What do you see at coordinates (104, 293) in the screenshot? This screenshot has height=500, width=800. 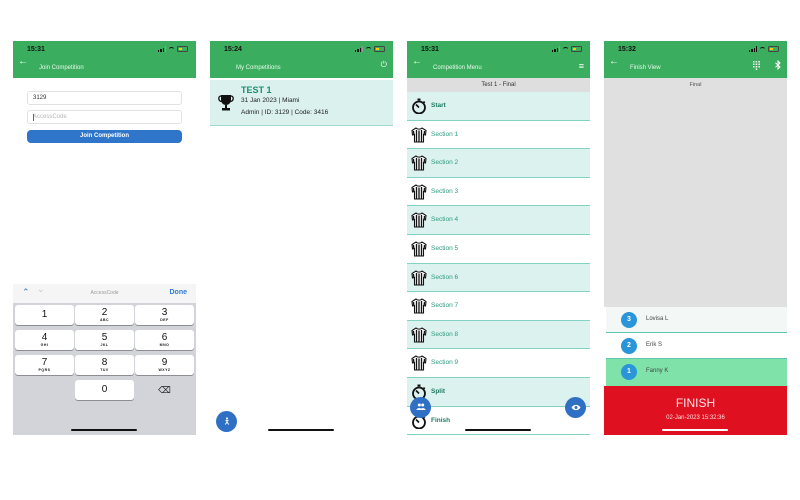 I see `keyboard-toolbar: ⌃ ⌄ AccessCode Done` at bounding box center [104, 293].